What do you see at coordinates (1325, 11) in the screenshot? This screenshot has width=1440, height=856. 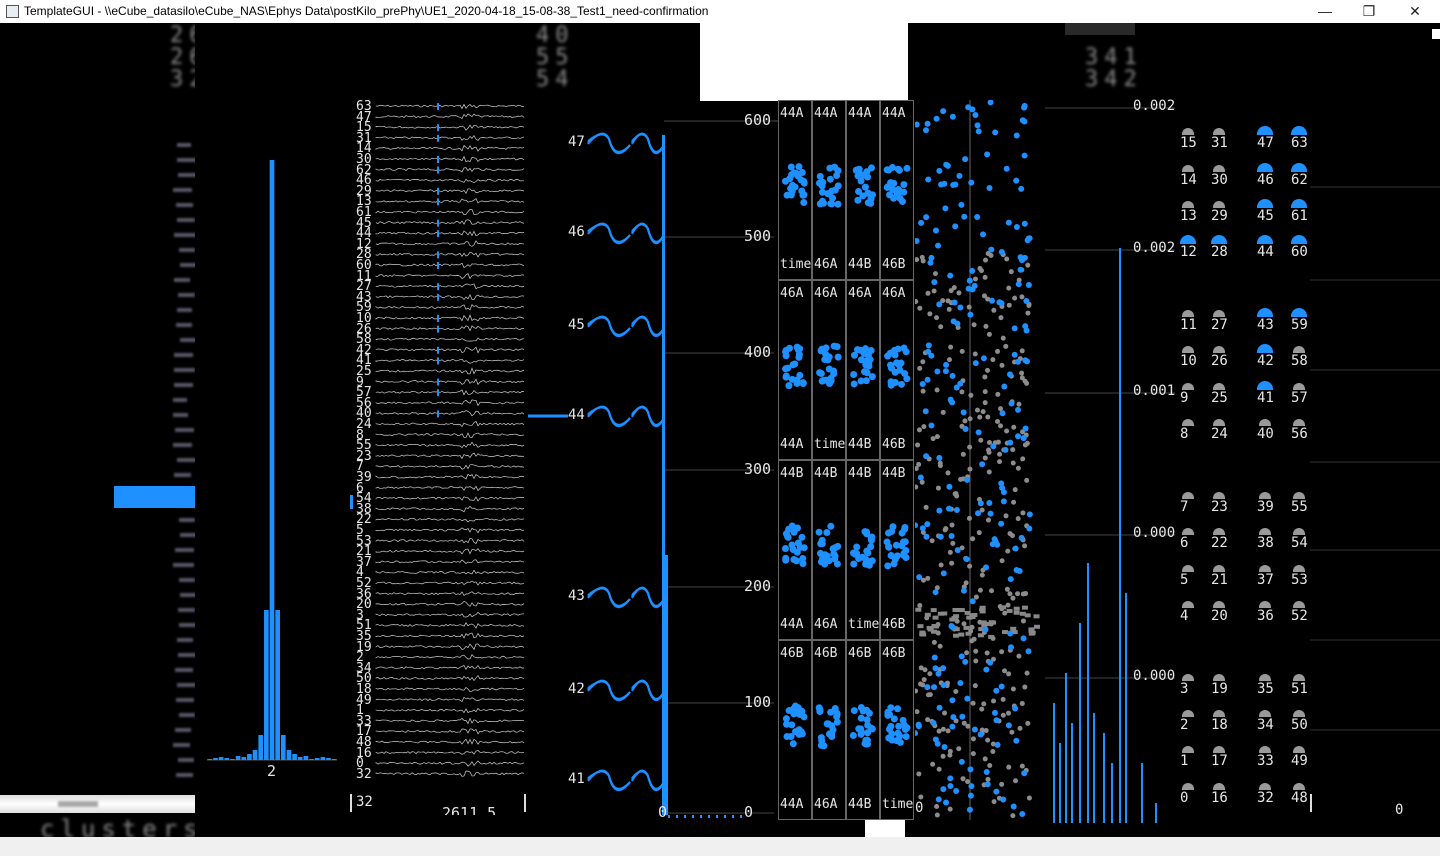 I see `minimize-button: —` at bounding box center [1325, 11].